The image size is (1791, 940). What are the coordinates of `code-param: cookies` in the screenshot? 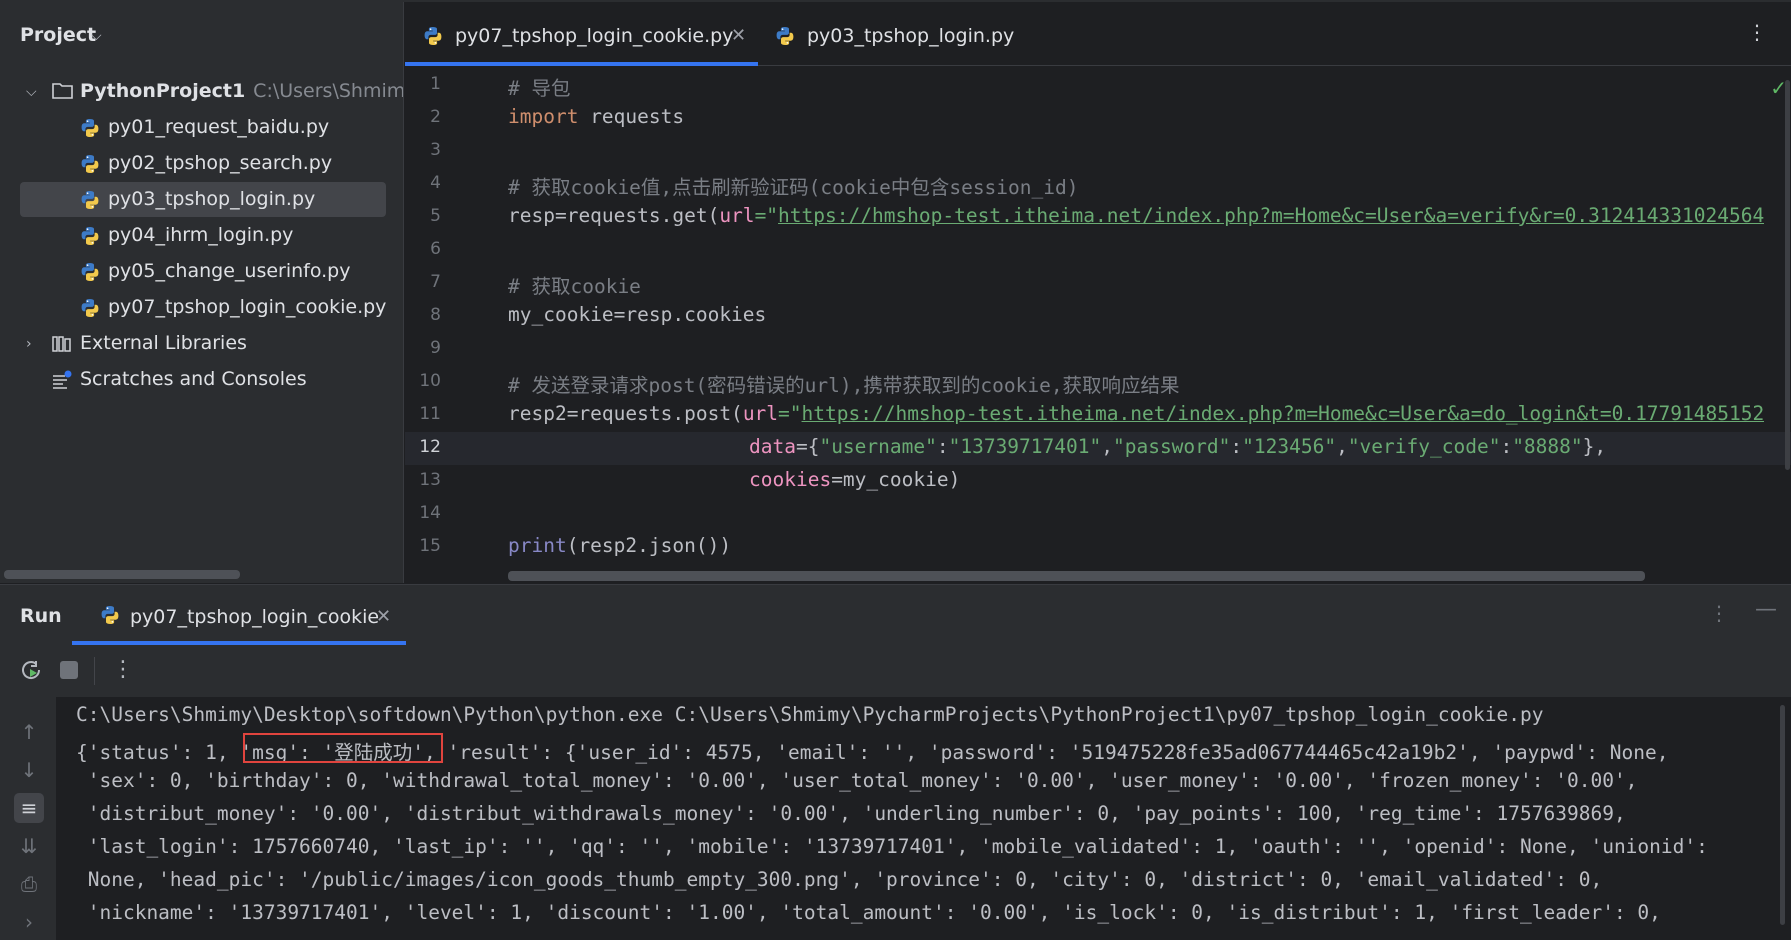 It's located at (790, 479).